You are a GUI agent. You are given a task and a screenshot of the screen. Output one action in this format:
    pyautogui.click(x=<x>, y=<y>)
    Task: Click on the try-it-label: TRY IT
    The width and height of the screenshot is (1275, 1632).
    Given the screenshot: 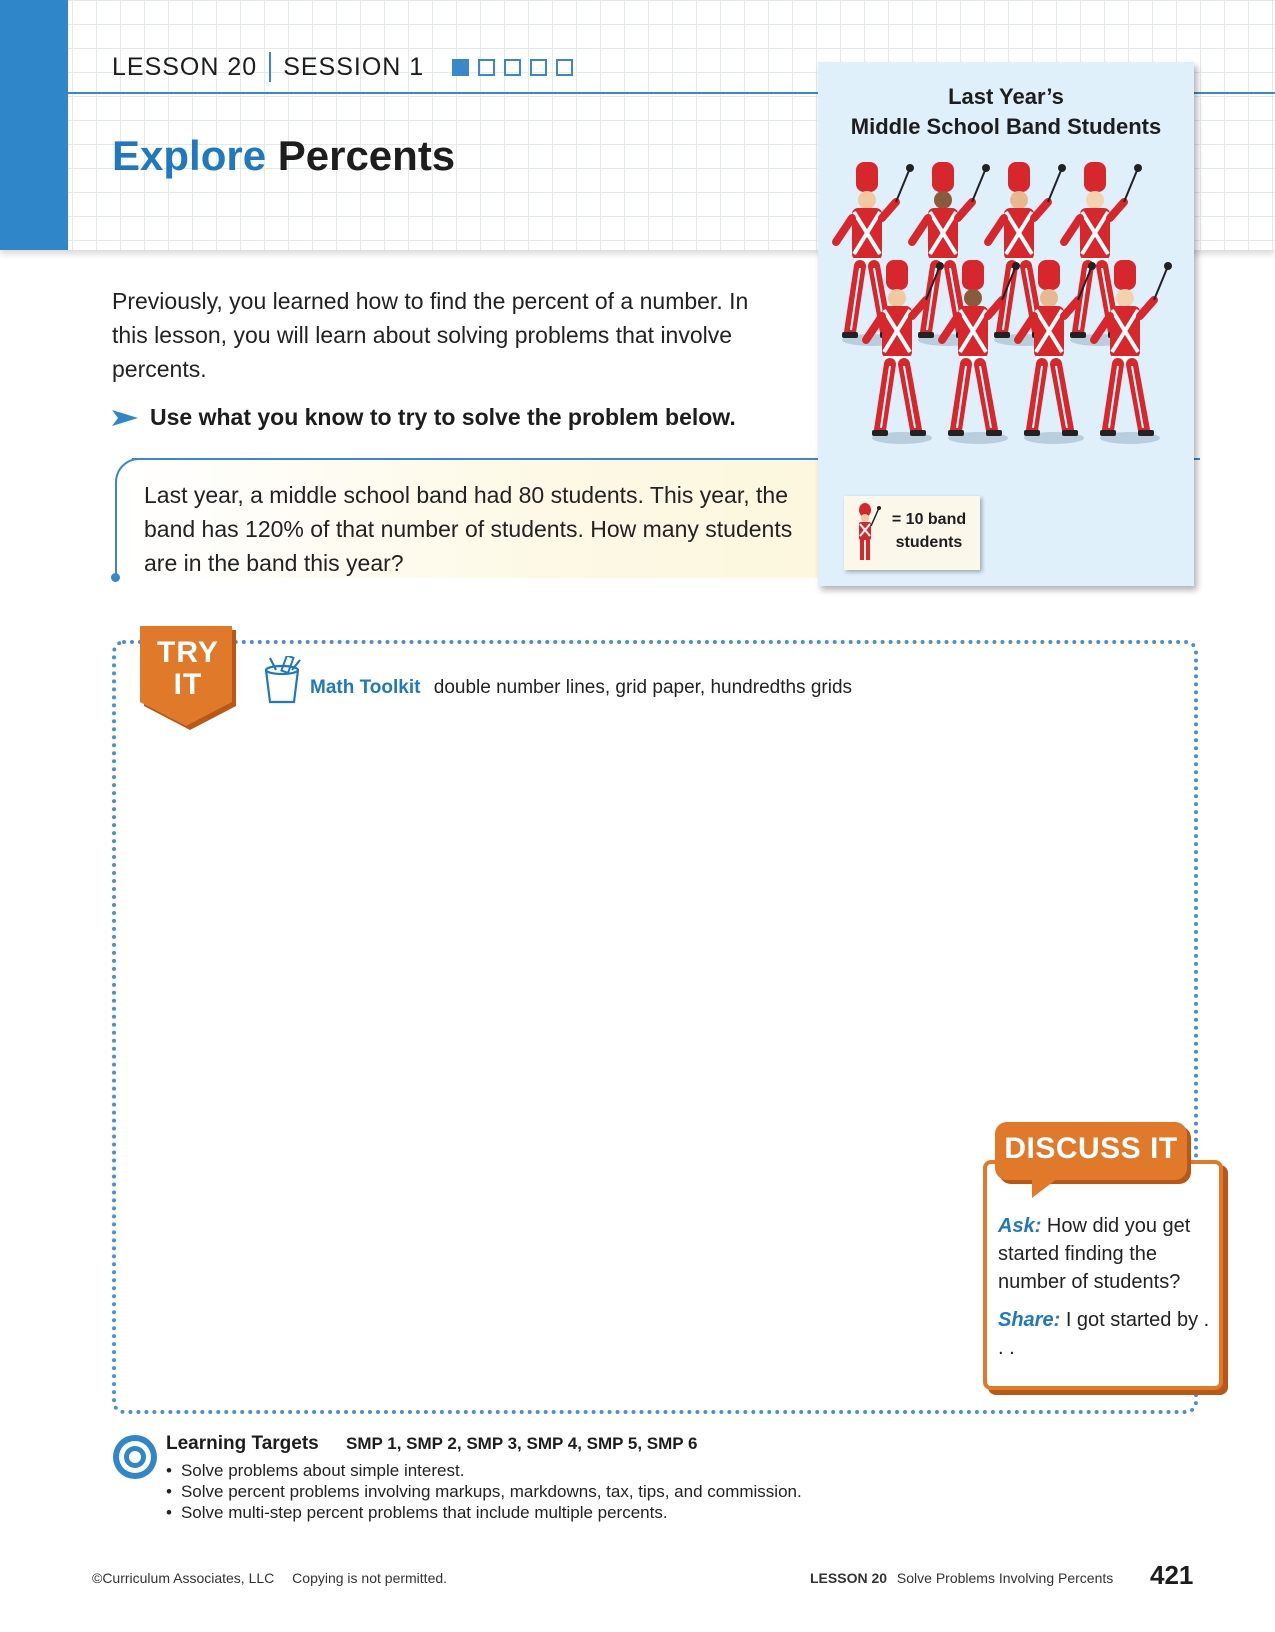 What is the action you would take?
    pyautogui.click(x=188, y=669)
    